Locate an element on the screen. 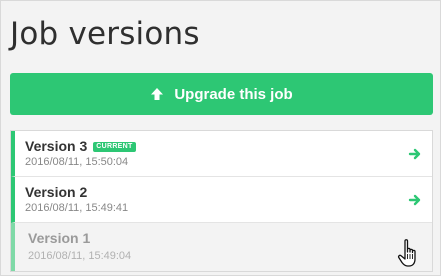  version-name-wrap: Version 3 CURRENT is located at coordinates (80, 146).